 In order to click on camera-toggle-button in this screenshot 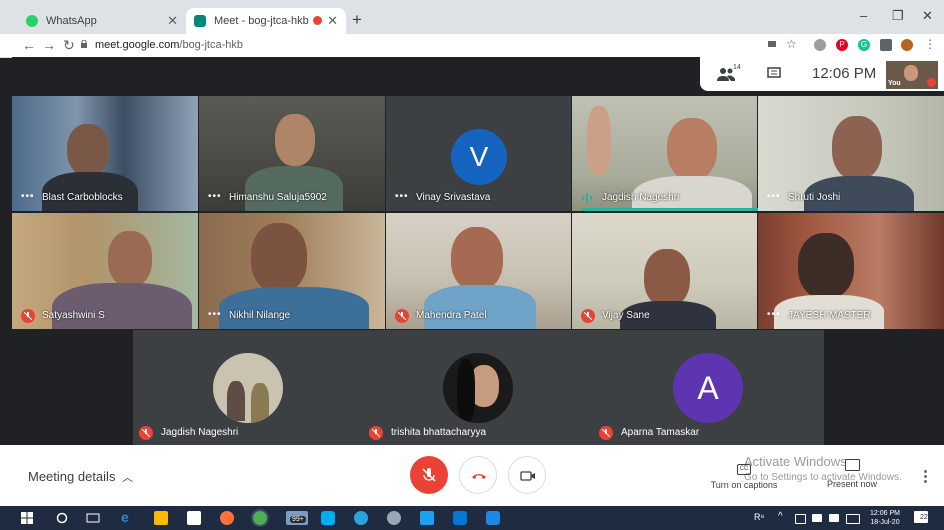, I will do `click(527, 475)`.